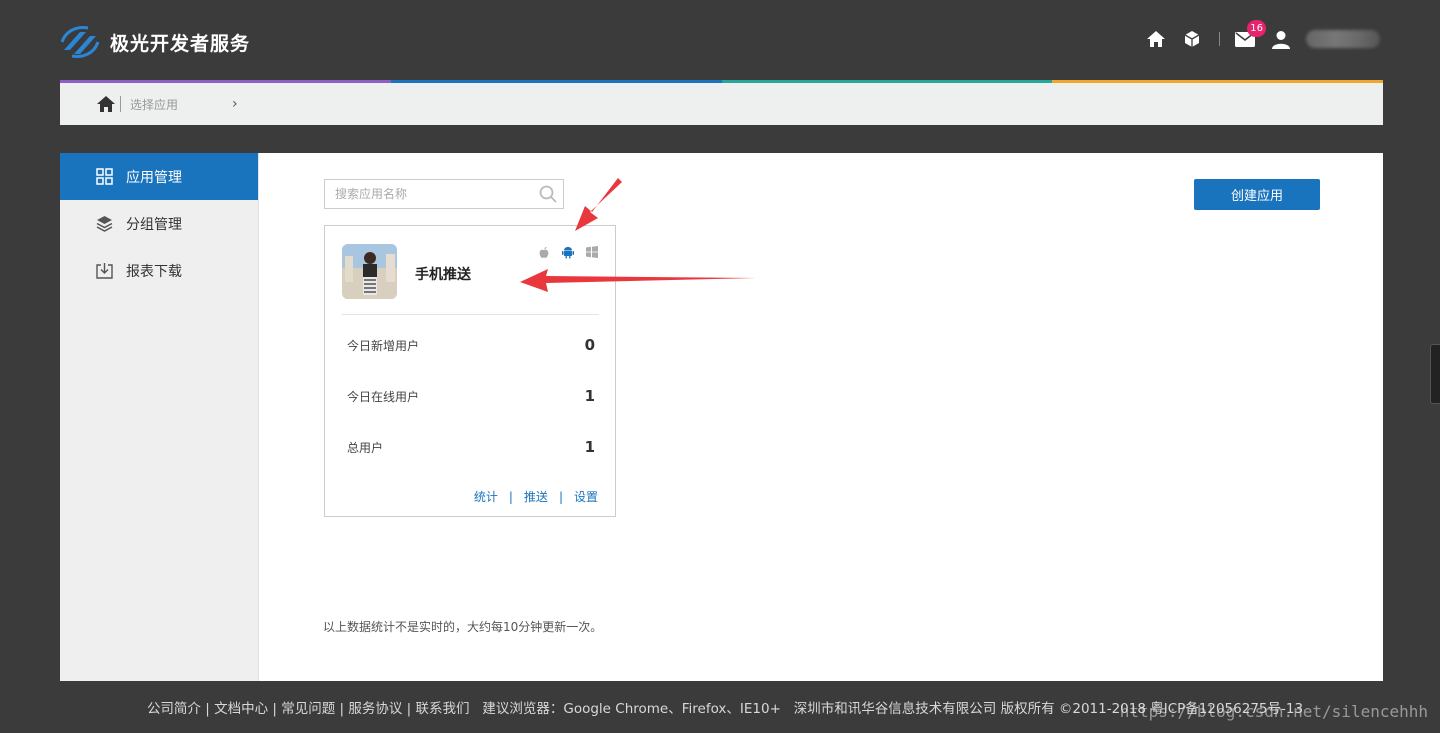 Image resolution: width=1440 pixels, height=733 pixels. I want to click on watermark: https://blog.csdn.net/silencehhh, so click(1273, 711).